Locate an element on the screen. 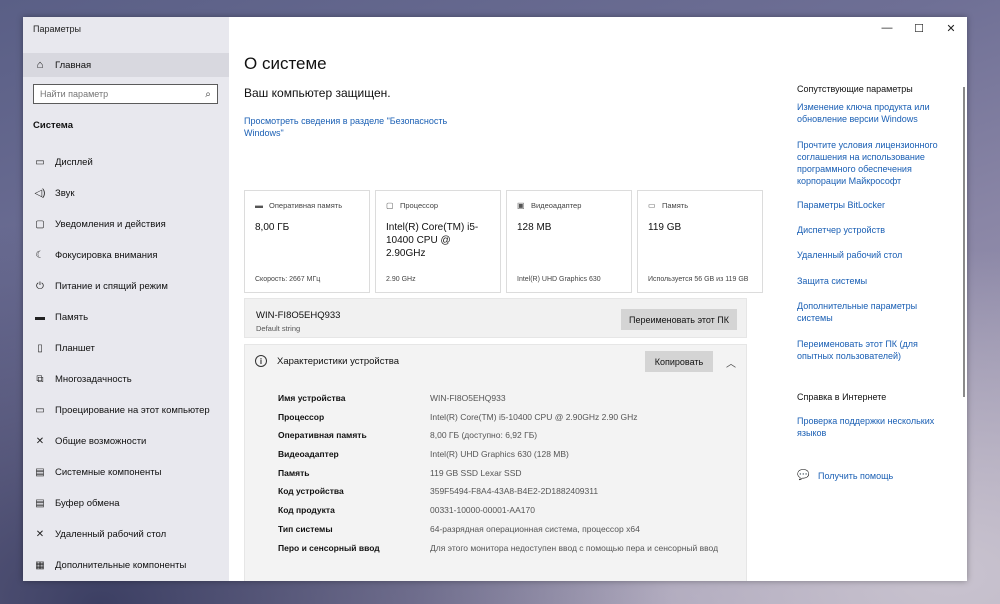 Image resolution: width=1000 pixels, height=604 pixels. spec-value: 00331-10000-00001-AA170 is located at coordinates (482, 510).